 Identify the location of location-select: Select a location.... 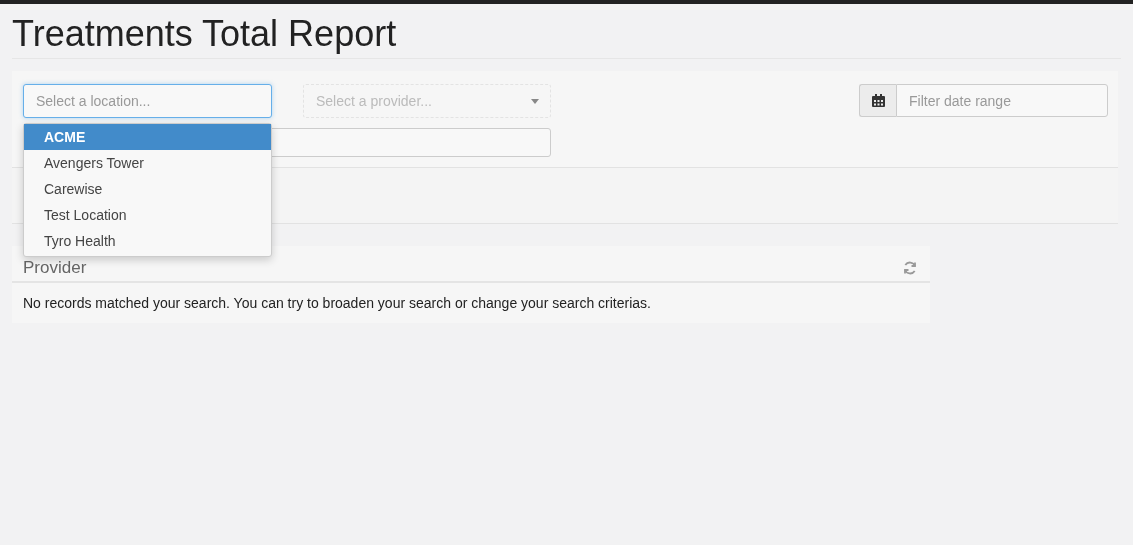
(147, 101).